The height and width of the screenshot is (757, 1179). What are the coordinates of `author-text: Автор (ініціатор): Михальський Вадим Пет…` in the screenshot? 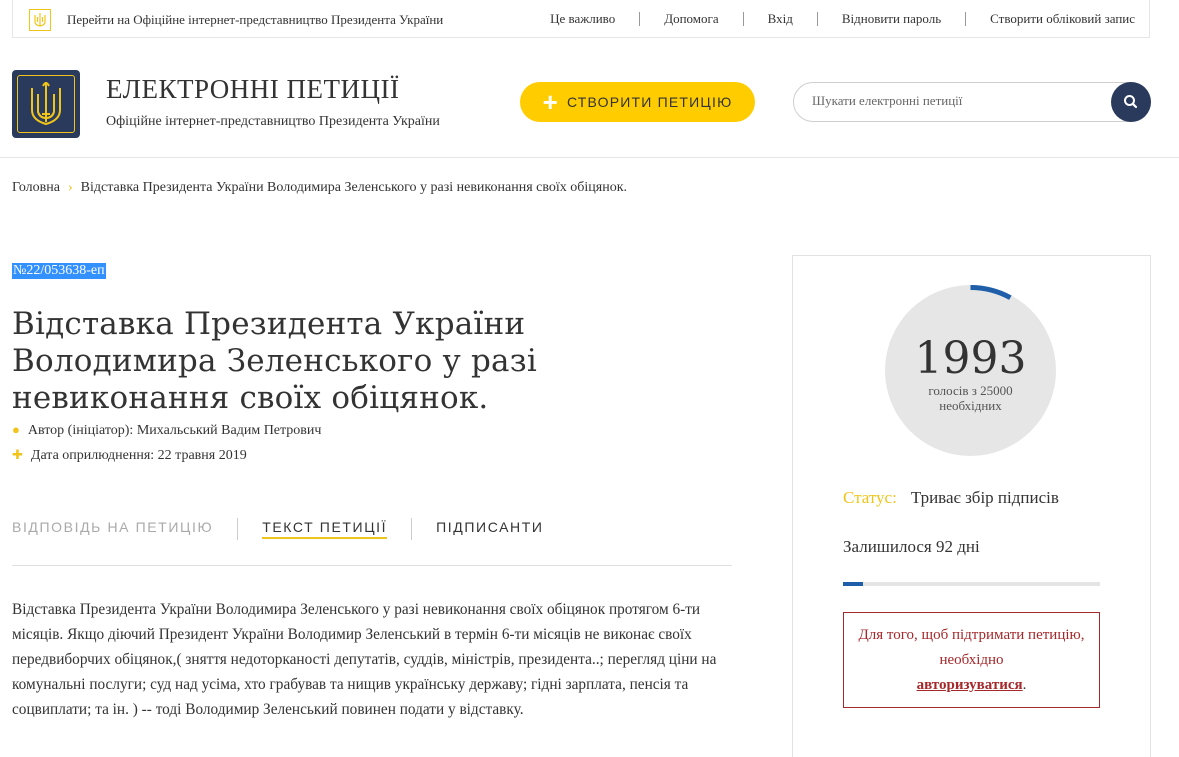 It's located at (174, 430).